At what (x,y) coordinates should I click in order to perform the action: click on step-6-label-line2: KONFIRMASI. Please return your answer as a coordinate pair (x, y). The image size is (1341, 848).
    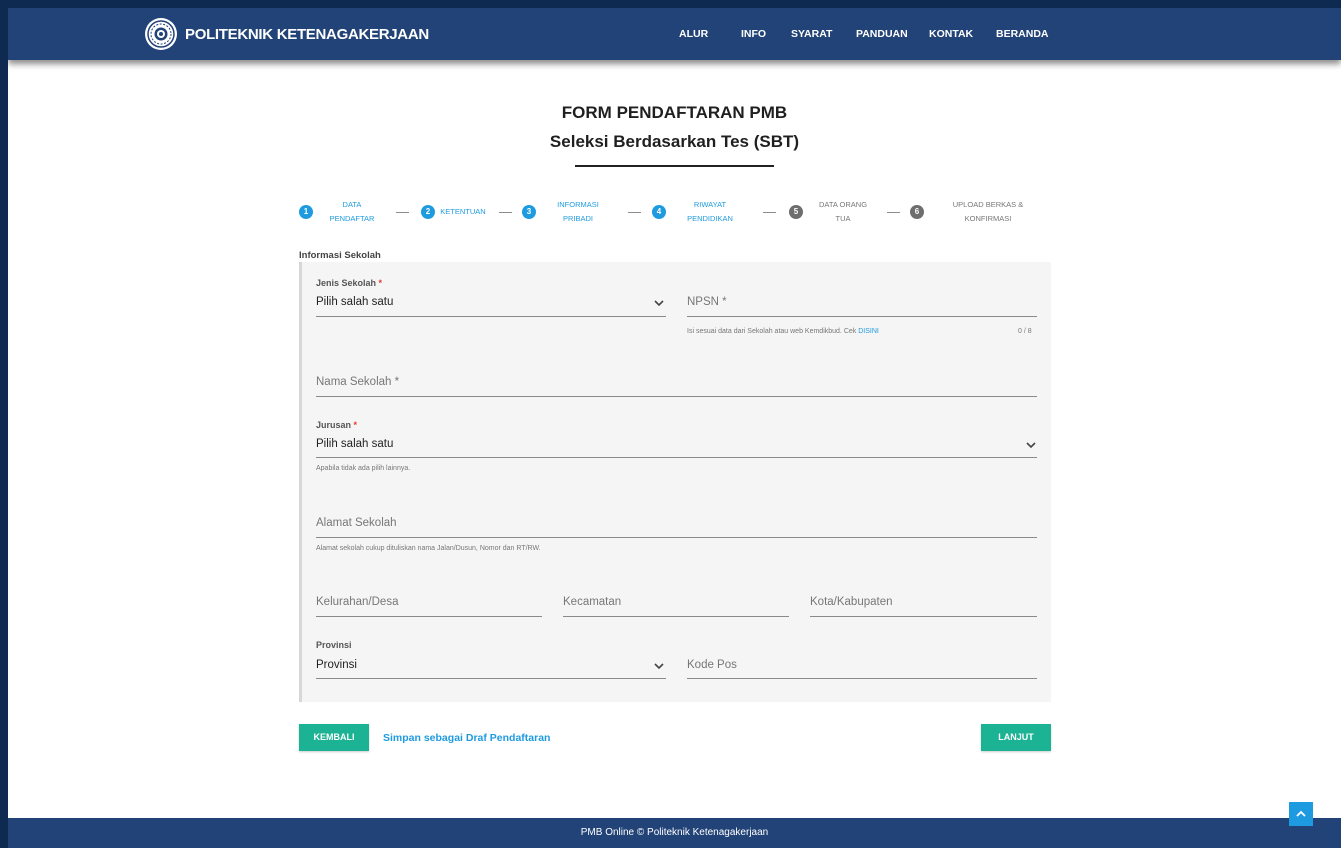
    Looking at the image, I should click on (988, 218).